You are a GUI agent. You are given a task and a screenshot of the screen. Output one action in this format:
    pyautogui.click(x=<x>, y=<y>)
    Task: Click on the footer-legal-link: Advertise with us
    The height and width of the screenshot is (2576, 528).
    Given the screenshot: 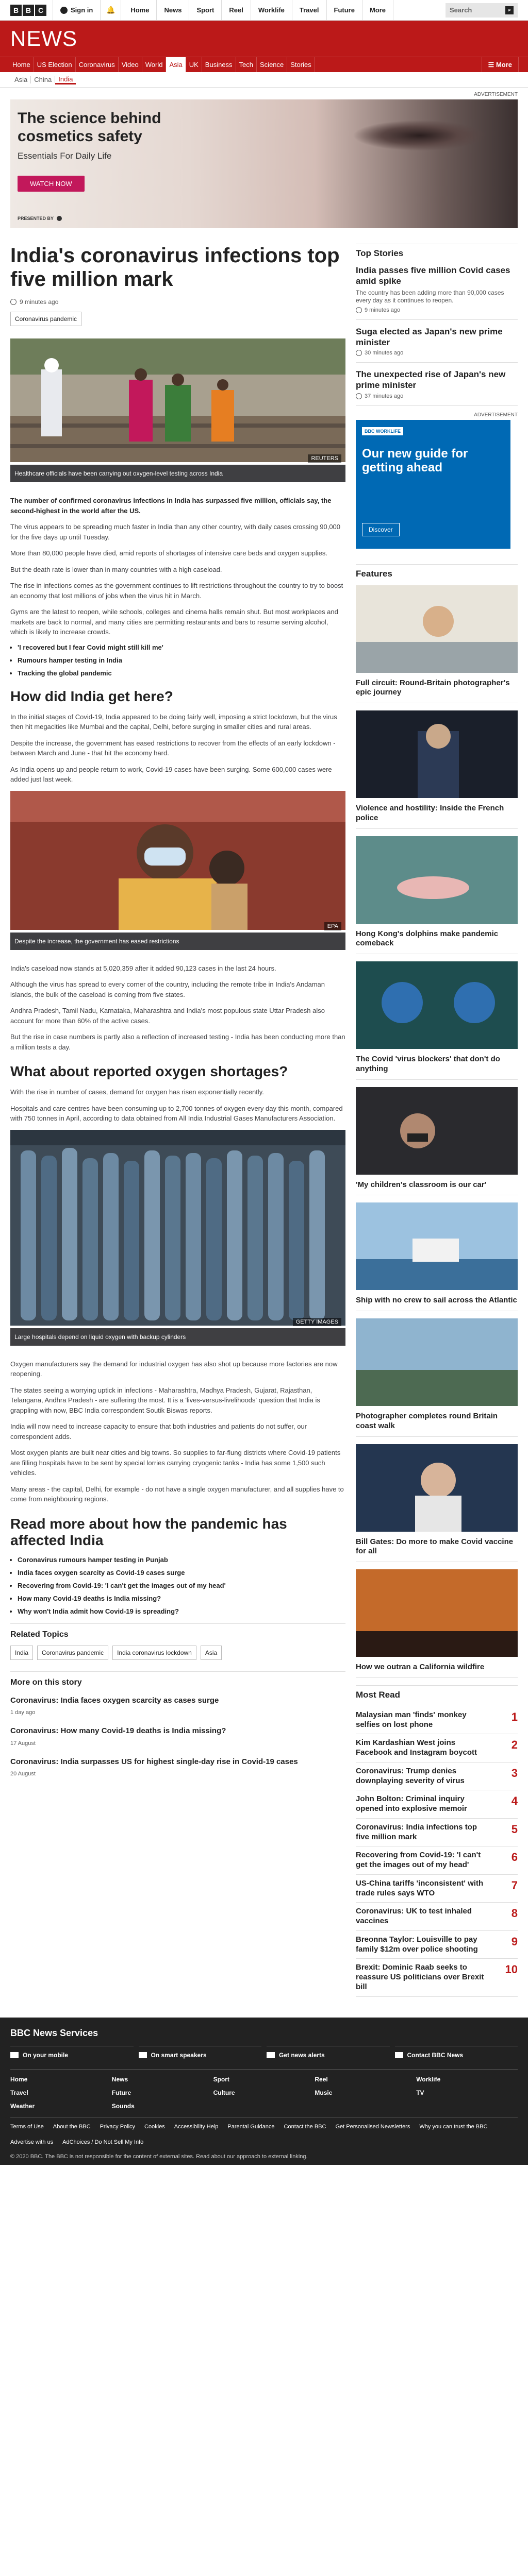 What is the action you would take?
    pyautogui.click(x=31, y=2142)
    